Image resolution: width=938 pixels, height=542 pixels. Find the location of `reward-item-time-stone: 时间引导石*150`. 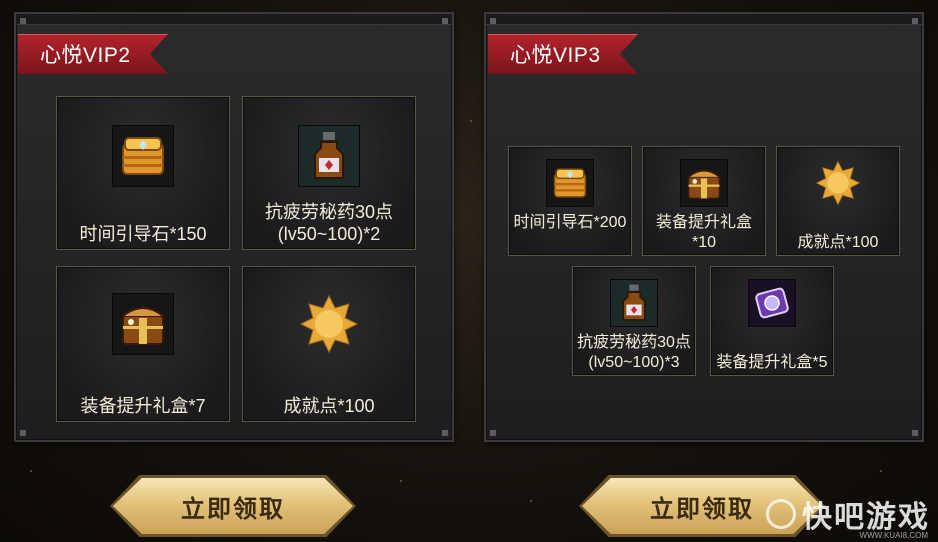

reward-item-time-stone: 时间引导石*150 is located at coordinates (143, 173).